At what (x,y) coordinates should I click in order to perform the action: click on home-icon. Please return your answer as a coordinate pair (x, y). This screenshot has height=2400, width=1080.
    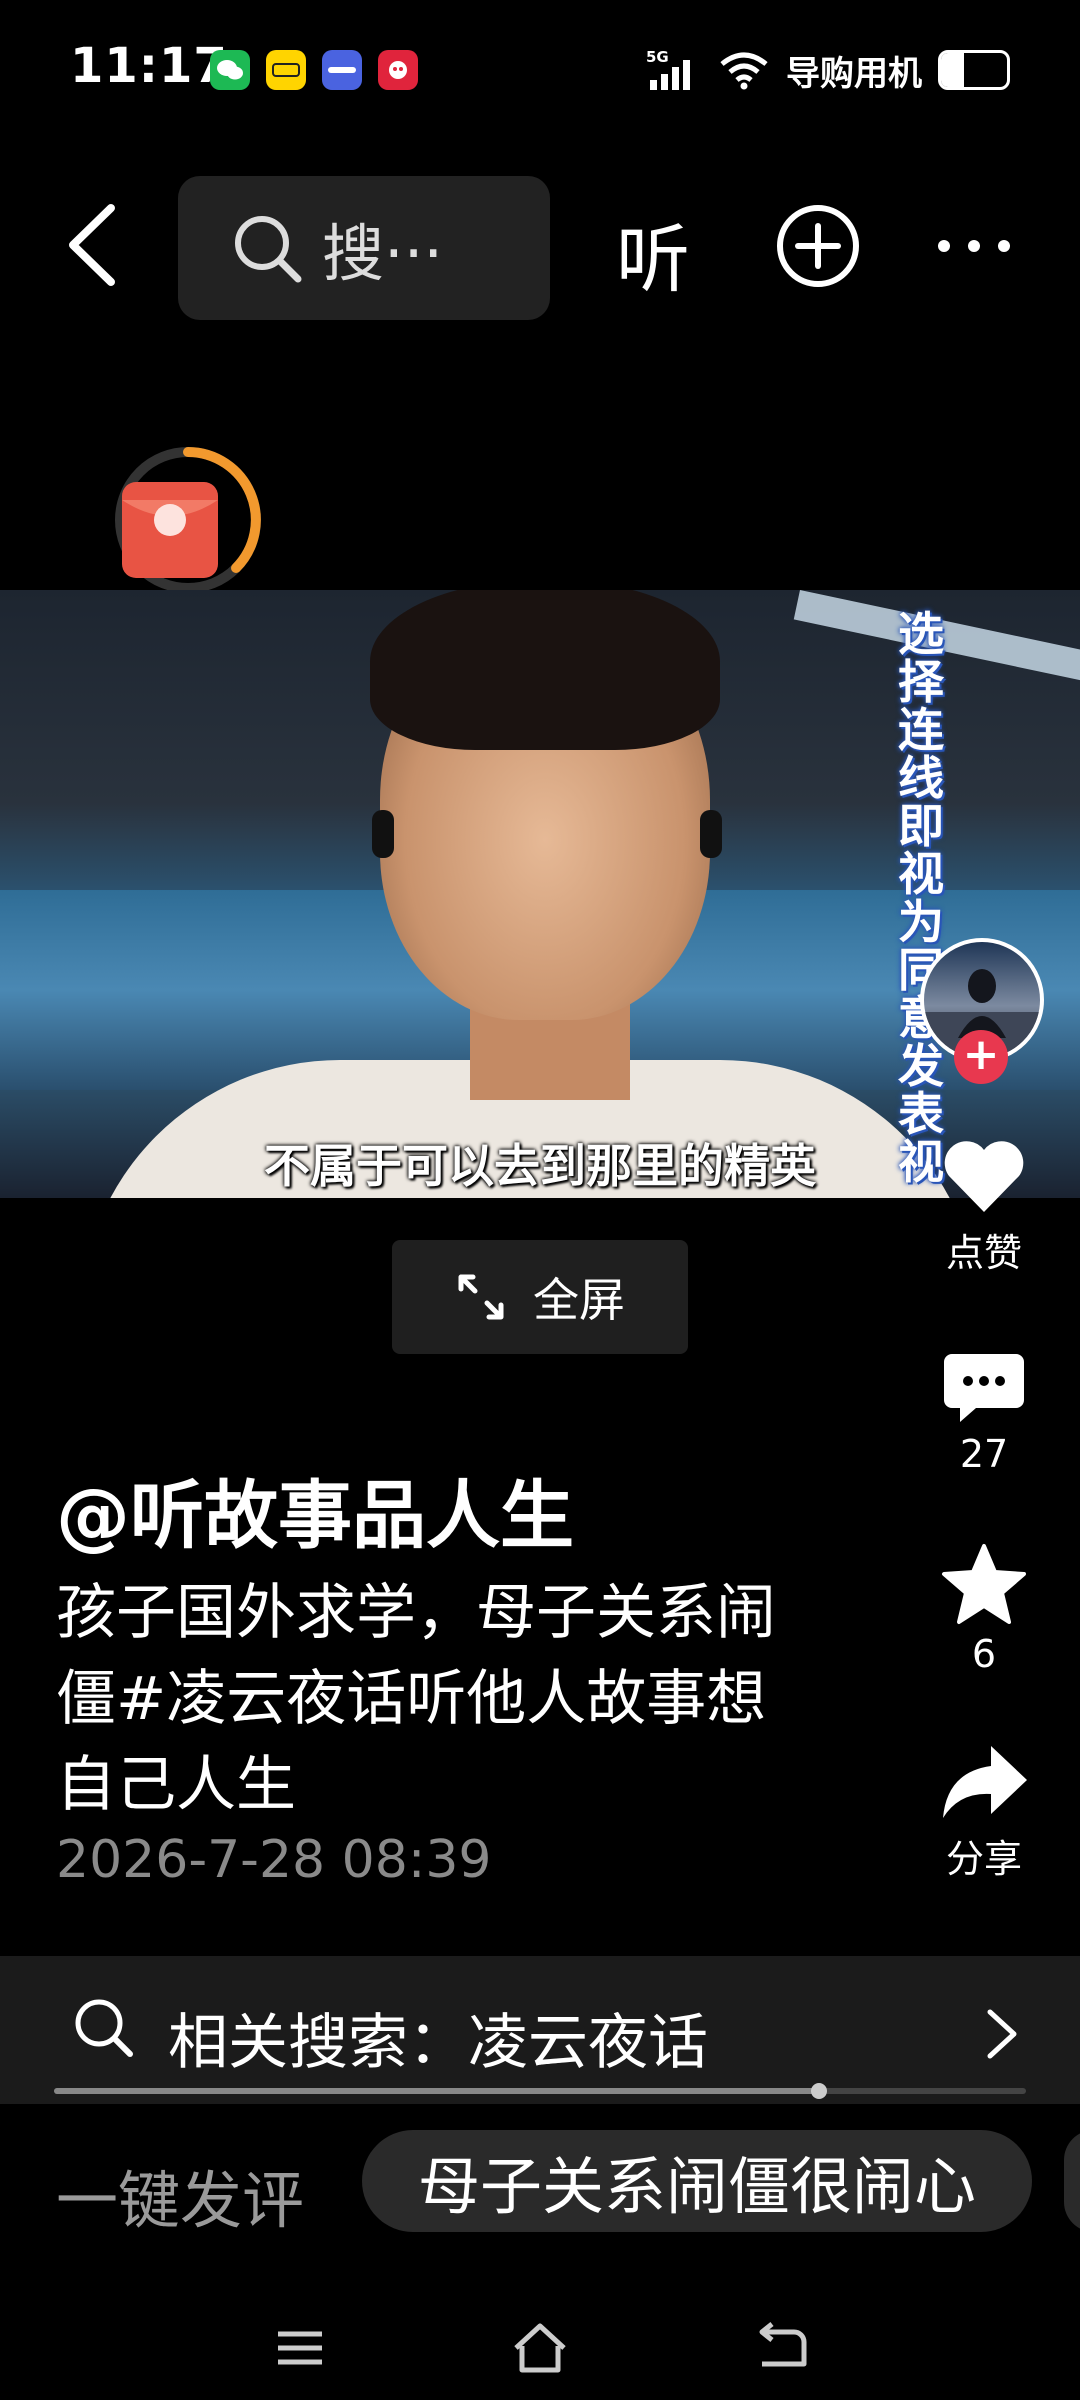
    Looking at the image, I should click on (540, 2348).